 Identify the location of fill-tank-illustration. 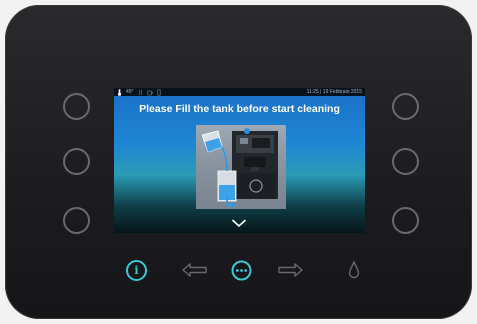
(241, 167).